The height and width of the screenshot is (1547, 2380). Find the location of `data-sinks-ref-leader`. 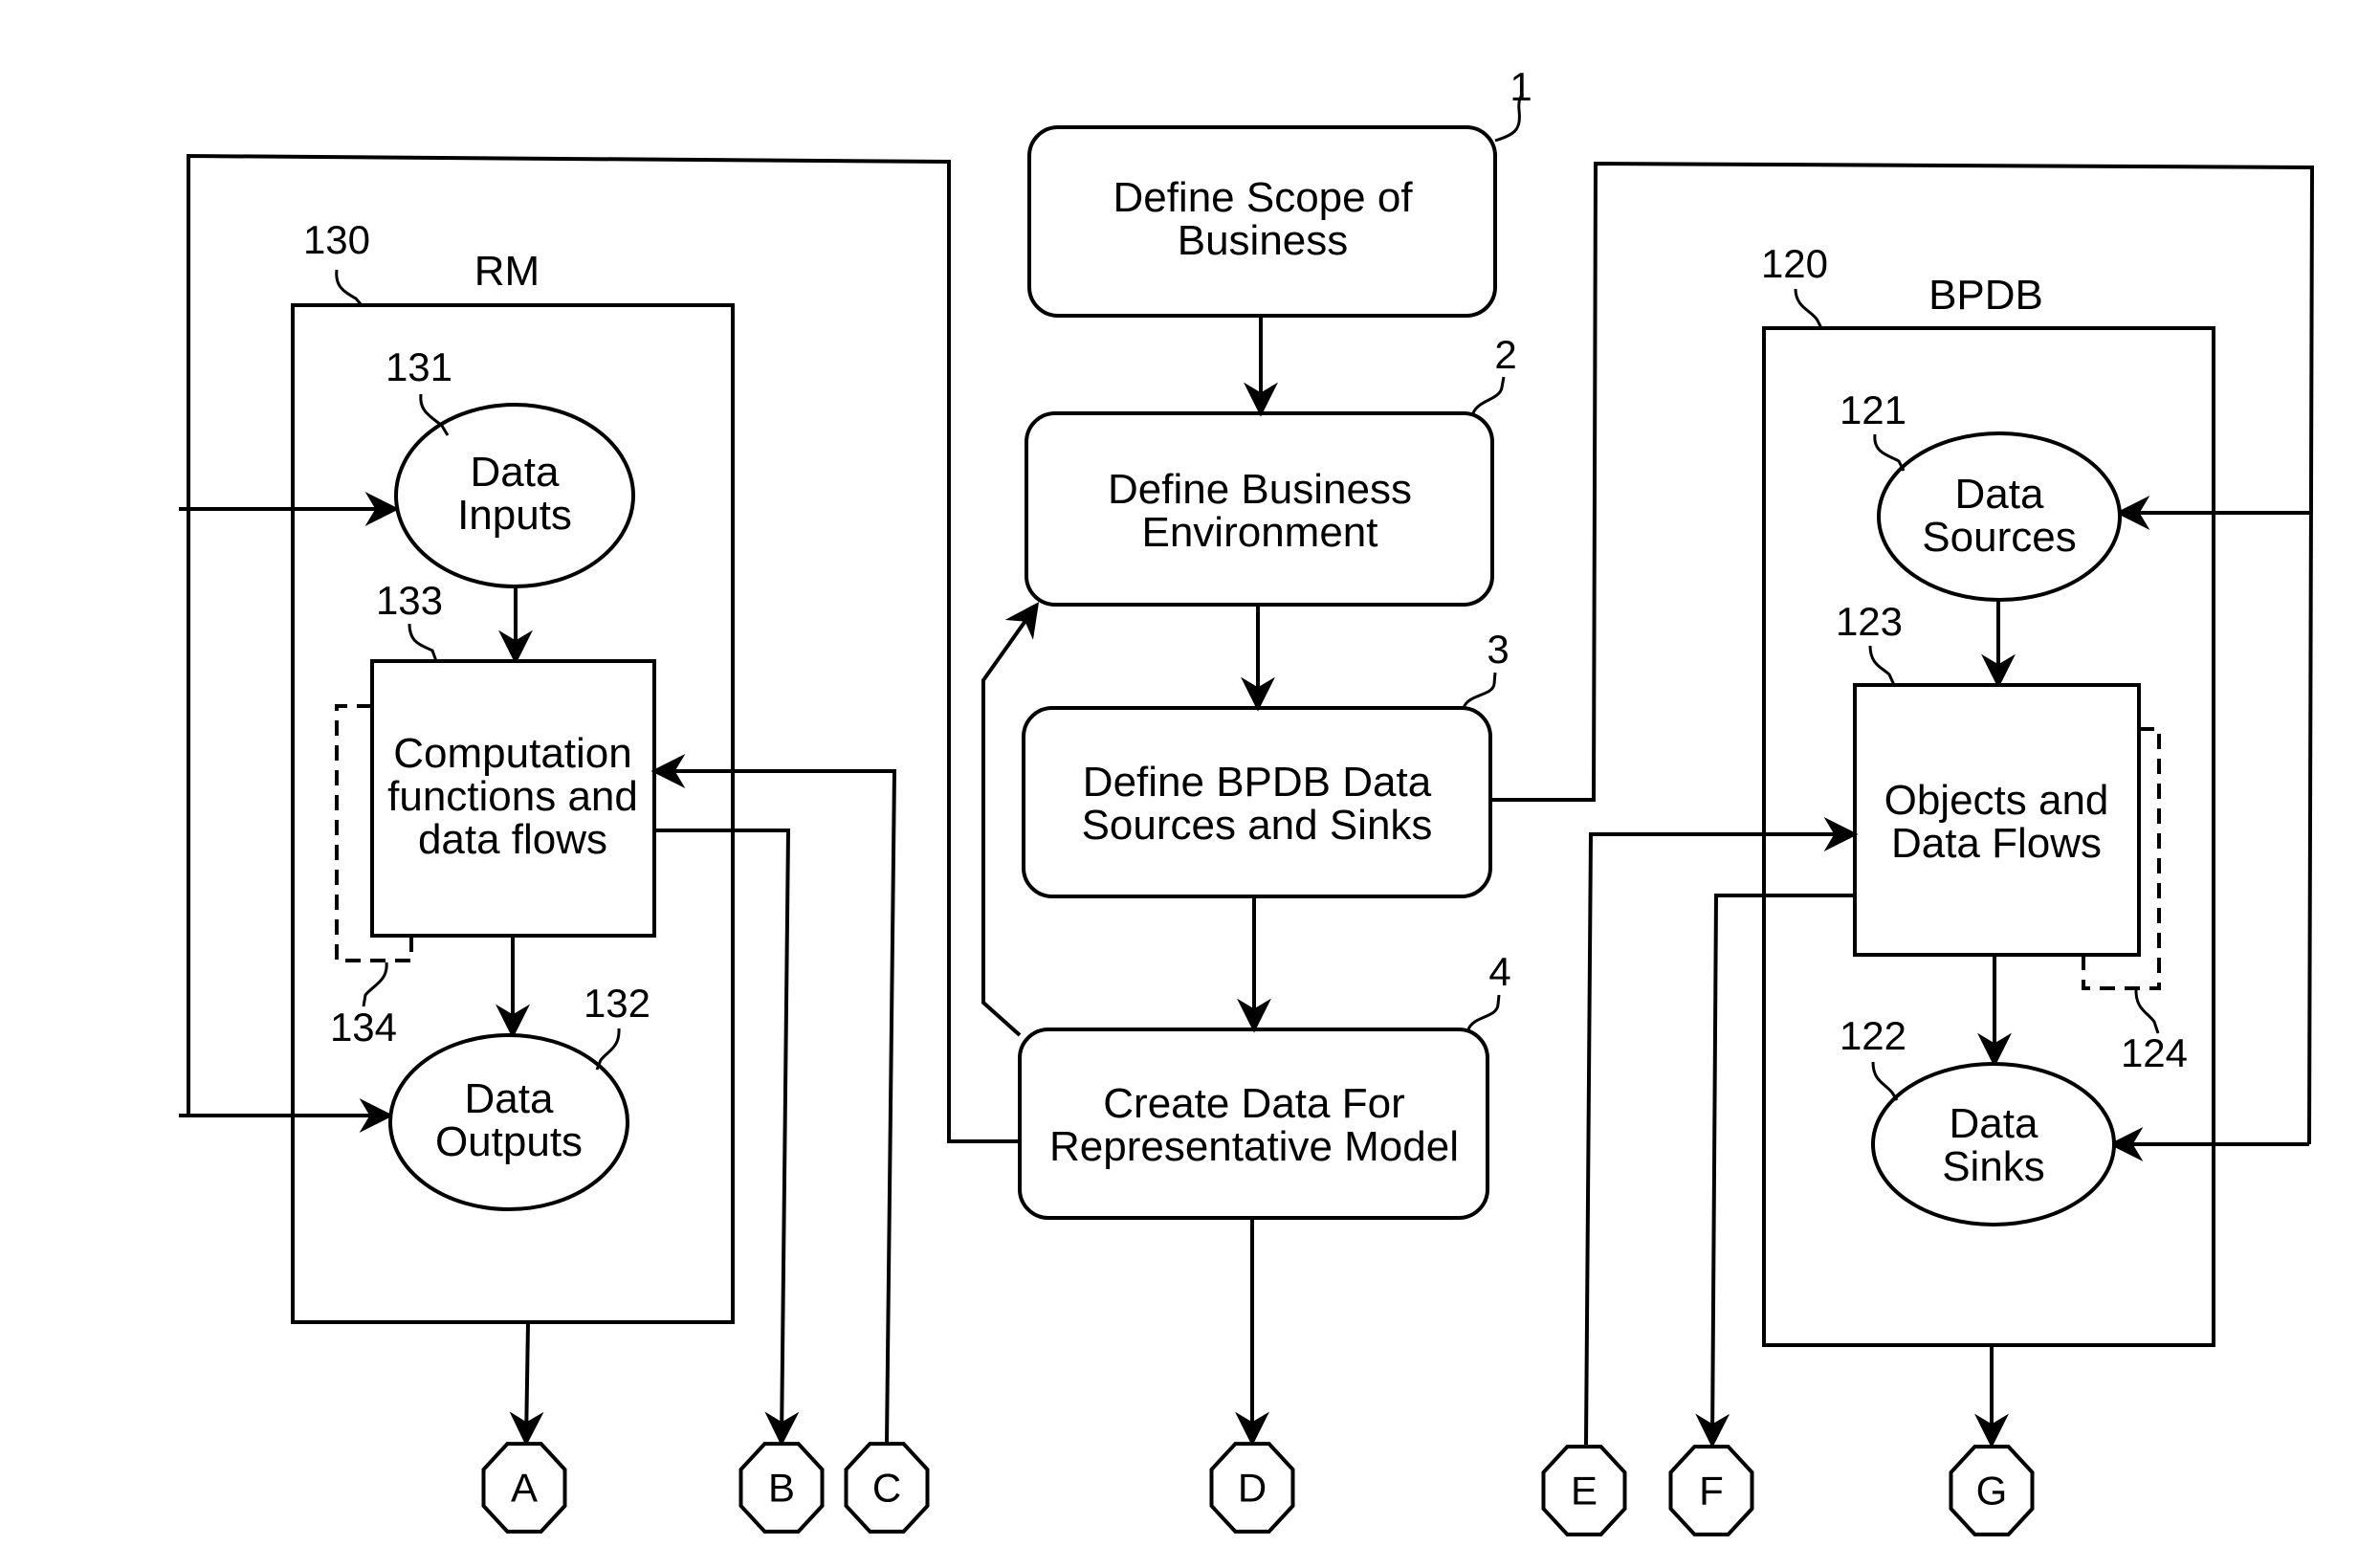

data-sinks-ref-leader is located at coordinates (1885, 1081).